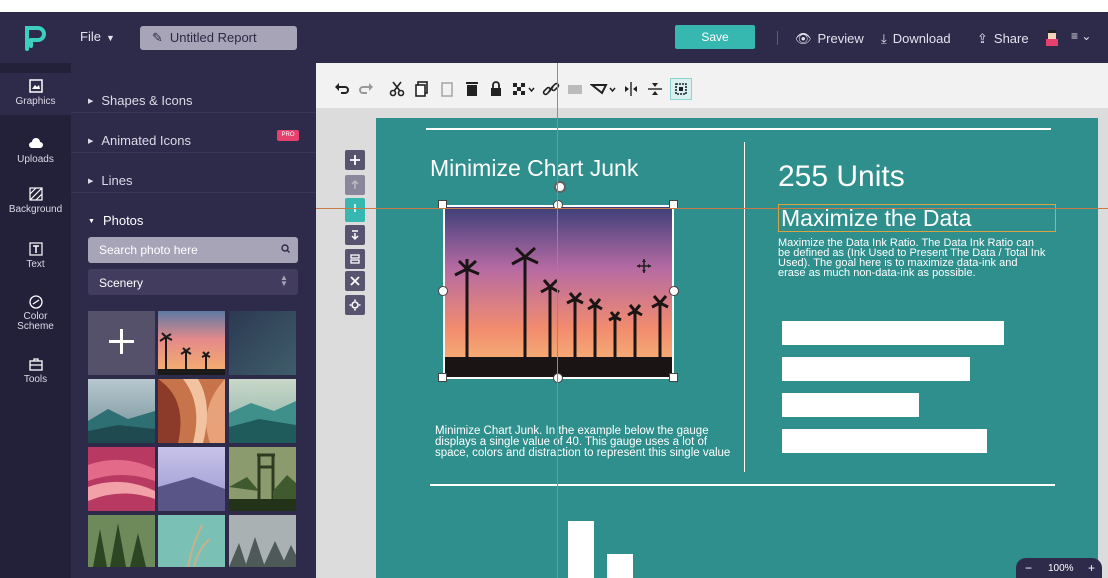 This screenshot has width=1108, height=578. What do you see at coordinates (742, 485) in the screenshot?
I see `bottom-divider-line` at bounding box center [742, 485].